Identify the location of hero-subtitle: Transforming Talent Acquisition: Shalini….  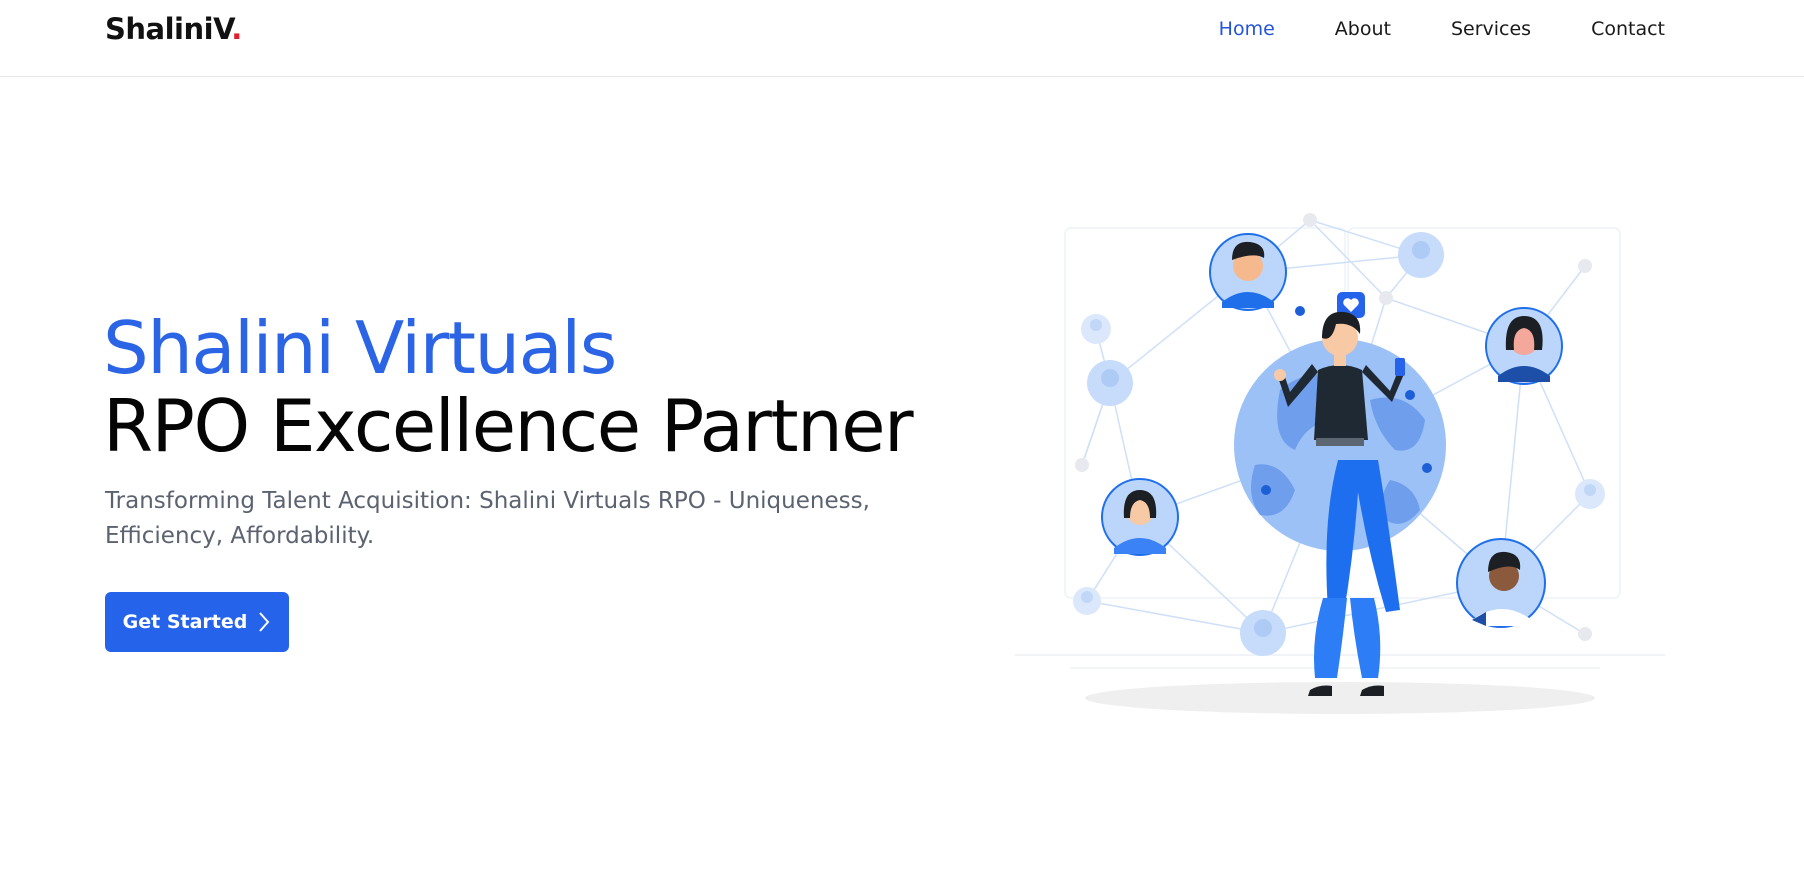
(487, 518).